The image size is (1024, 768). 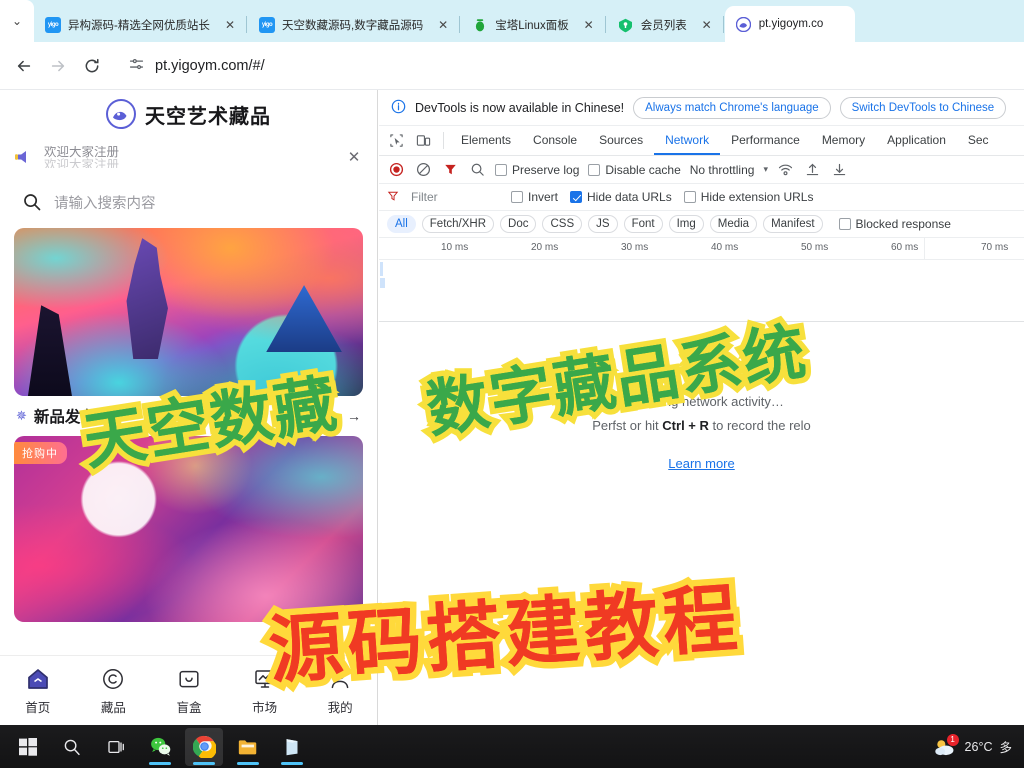 I want to click on tab-collection: 藏品, so click(x=114, y=690).